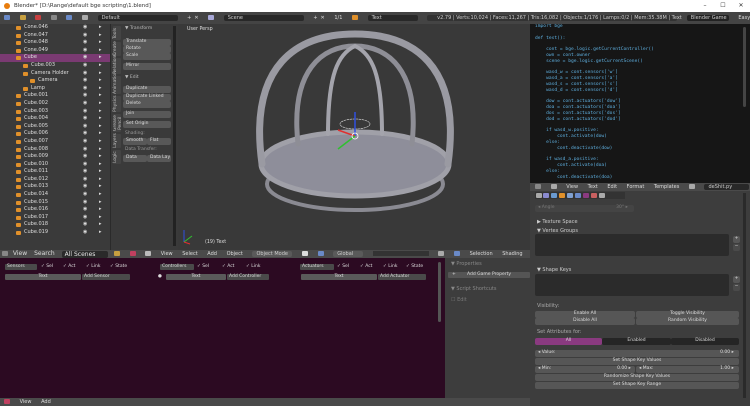 The height and width of the screenshot is (406, 750). What do you see at coordinates (562, 195) in the screenshot?
I see `object-tab-icon` at bounding box center [562, 195].